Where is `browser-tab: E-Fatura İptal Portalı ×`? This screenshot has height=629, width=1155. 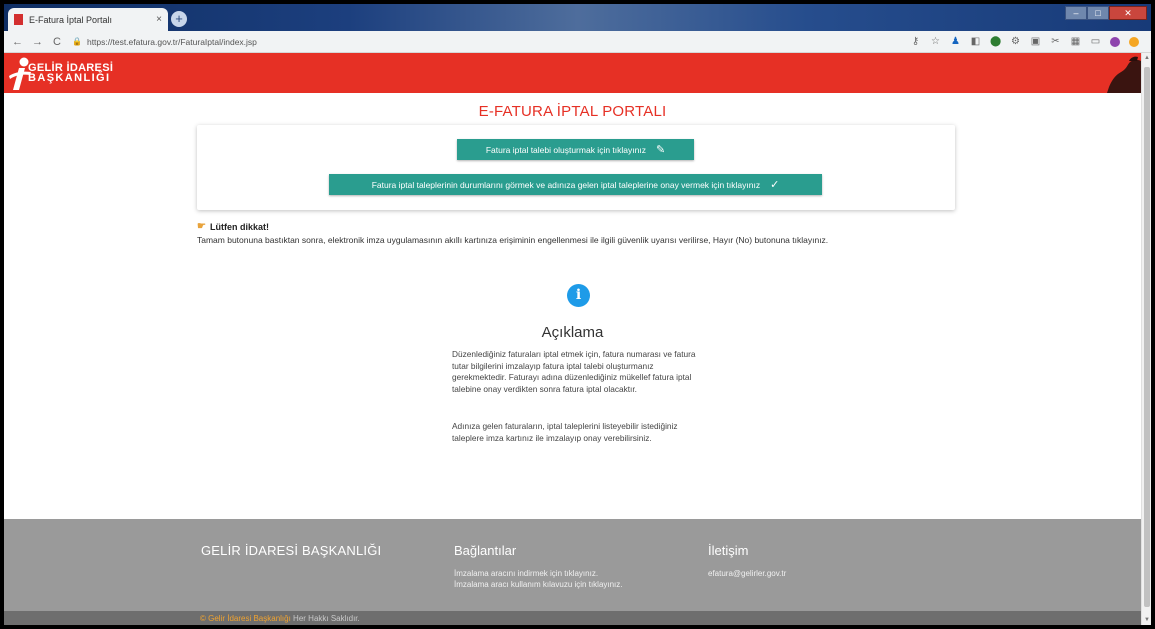
browser-tab: E-Fatura İptal Portalı × is located at coordinates (88, 19).